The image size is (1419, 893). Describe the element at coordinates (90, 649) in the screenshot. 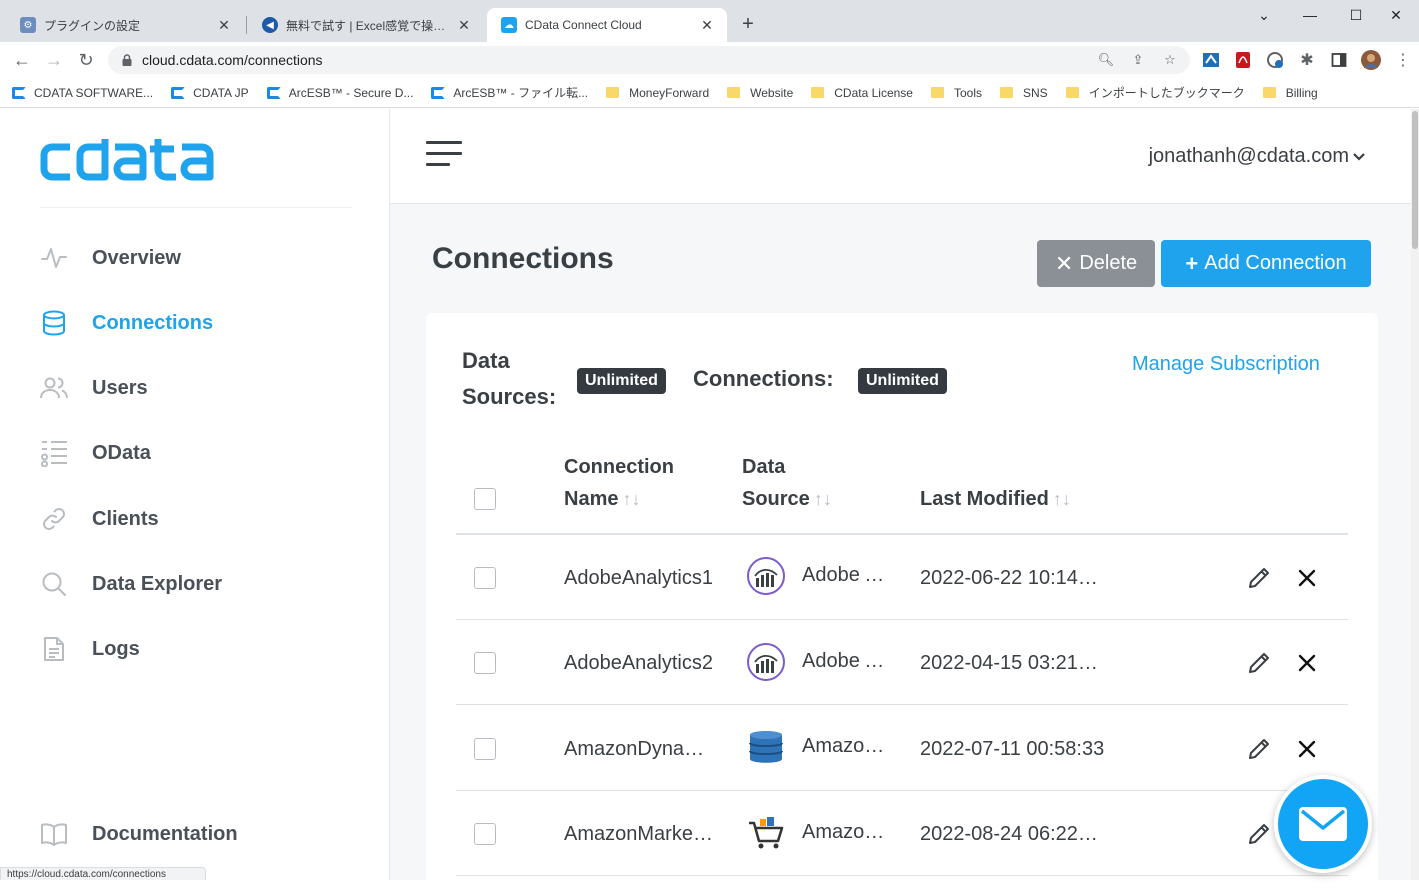

I see `sidebar-item-logs: Logs` at that location.